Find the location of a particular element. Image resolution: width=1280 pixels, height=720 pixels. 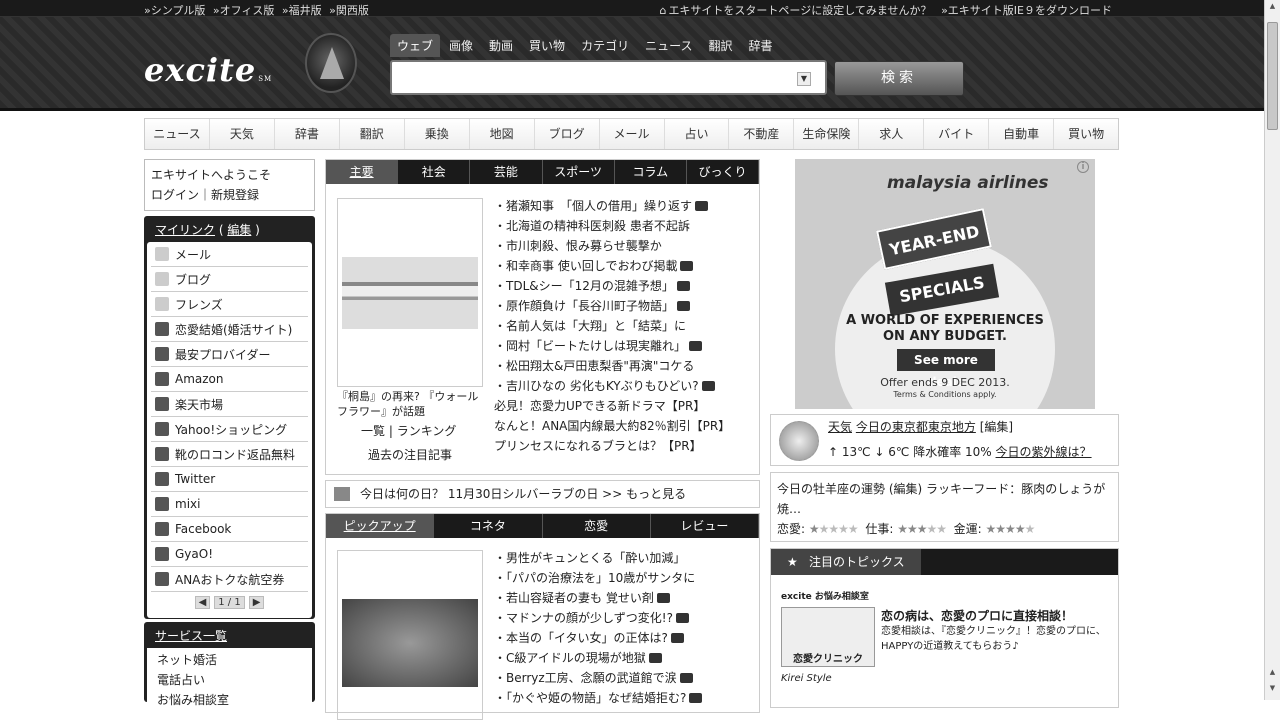

nav-map: 地図 is located at coordinates (502, 134).